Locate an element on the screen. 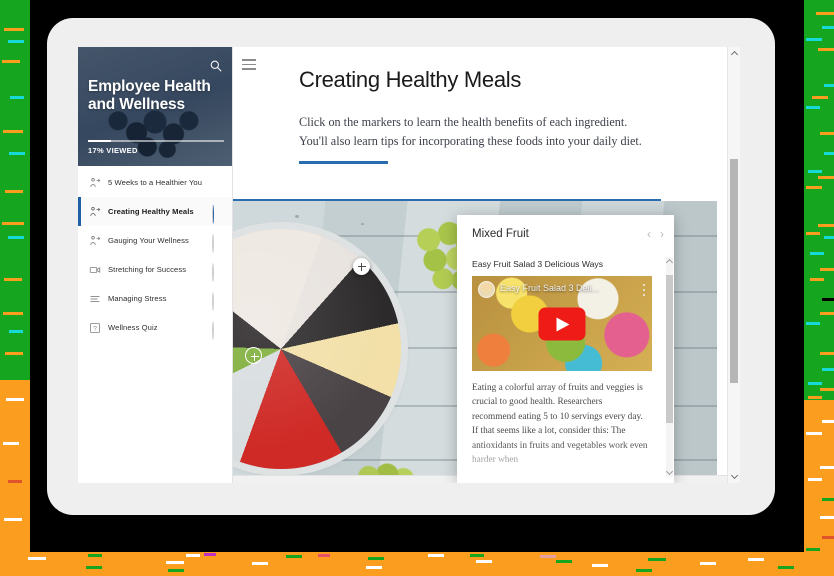 This screenshot has width=834, height=576. sidebar-item-5-weeks-to-a-healthier-you: 5 Weeks to a Healthier You is located at coordinates (155, 182).